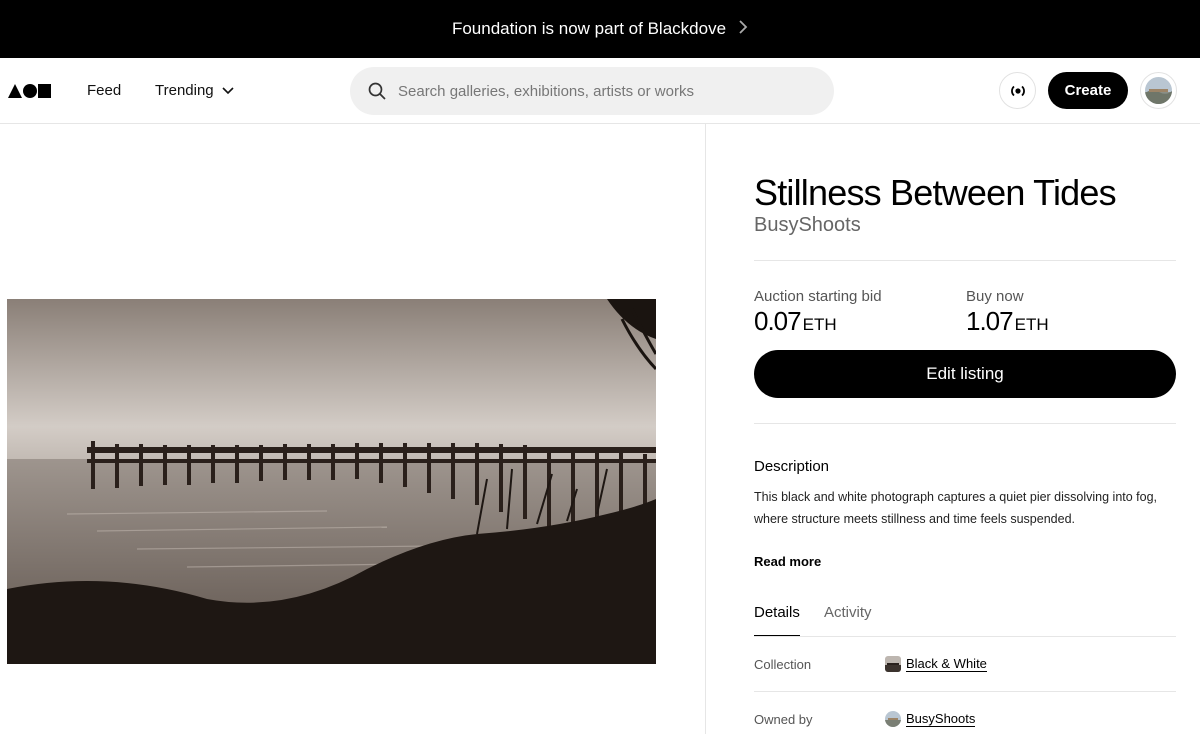  I want to click on live-broadcast-button, so click(1017, 90).